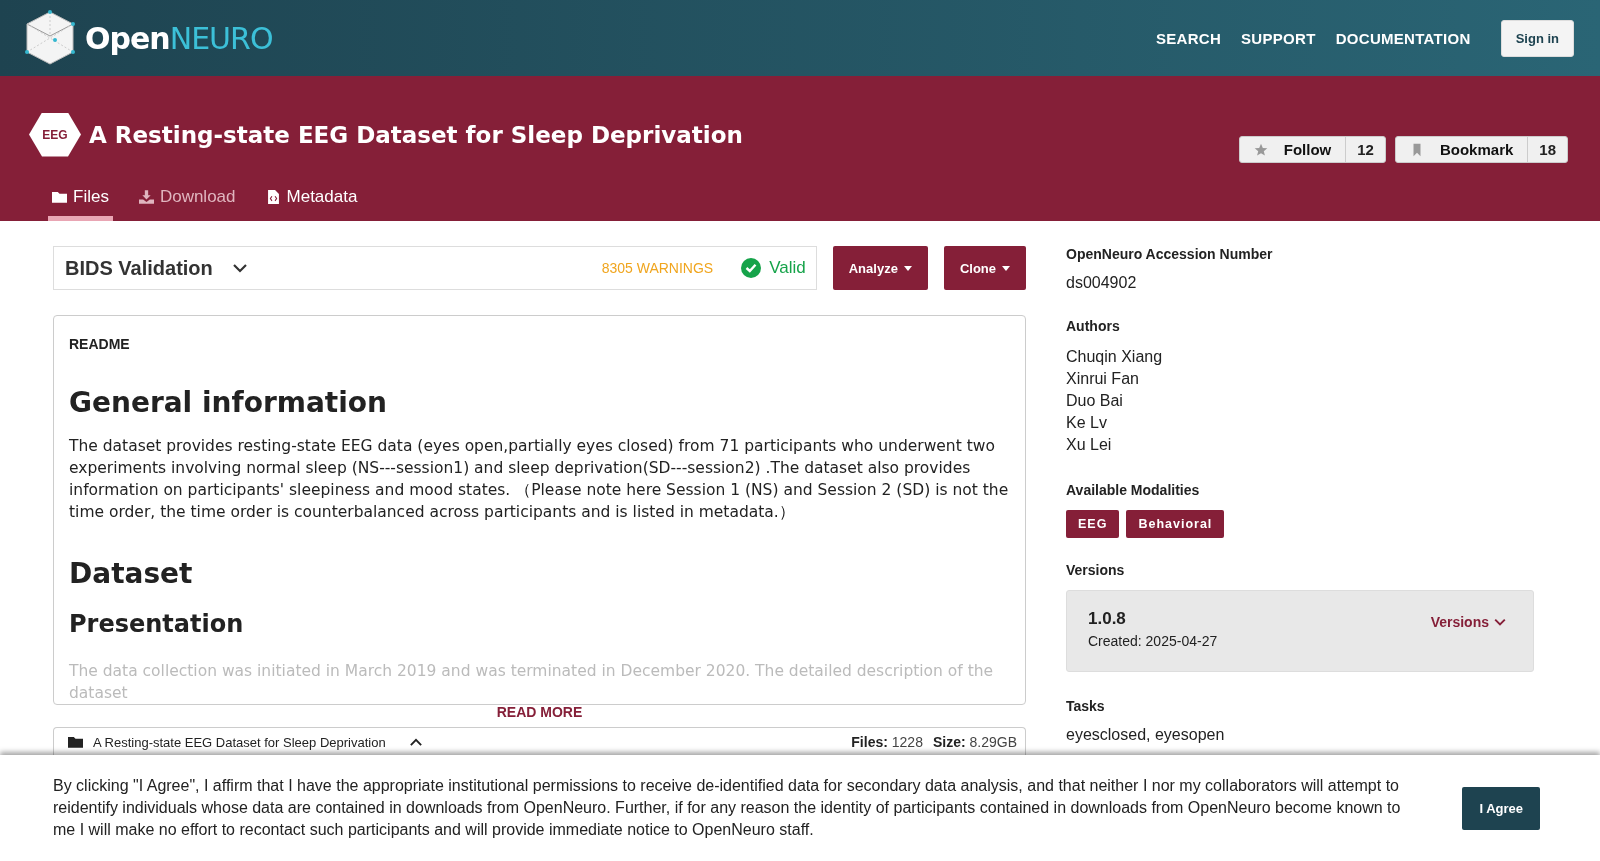 The image size is (1600, 861). I want to click on modality-tag: Behavioral, so click(1175, 524).